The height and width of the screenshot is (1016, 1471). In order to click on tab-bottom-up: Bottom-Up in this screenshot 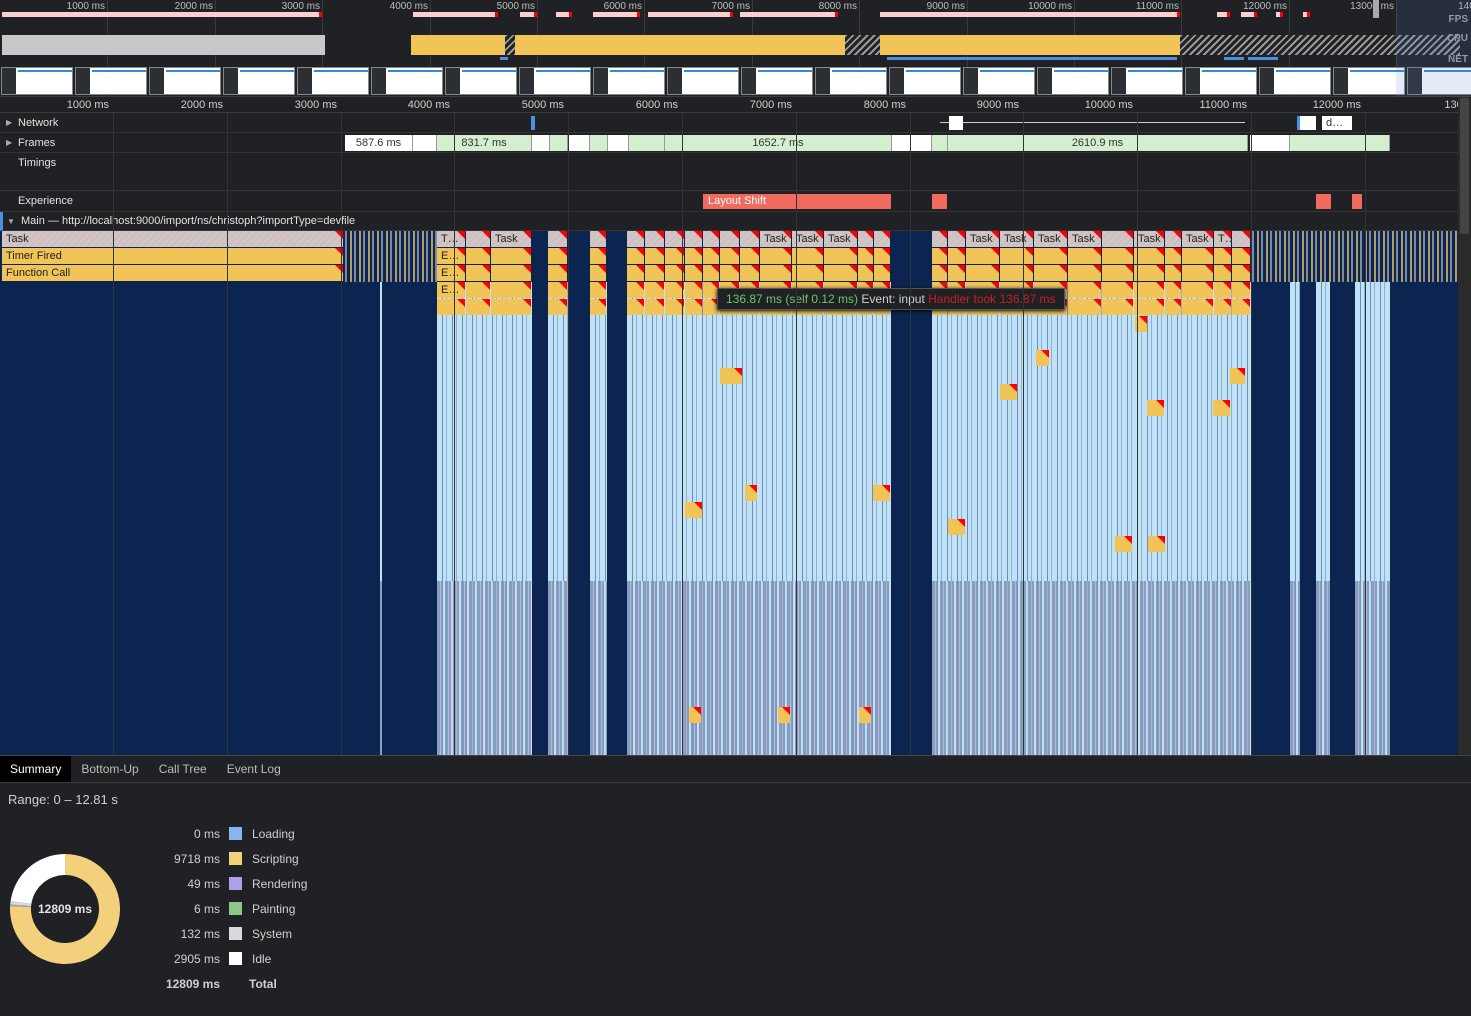, I will do `click(109, 769)`.